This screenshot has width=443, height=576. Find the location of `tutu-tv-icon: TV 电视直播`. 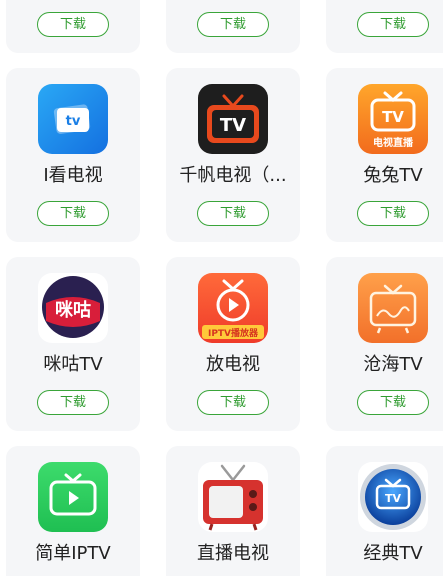

tutu-tv-icon: TV 电视直播 is located at coordinates (393, 119).